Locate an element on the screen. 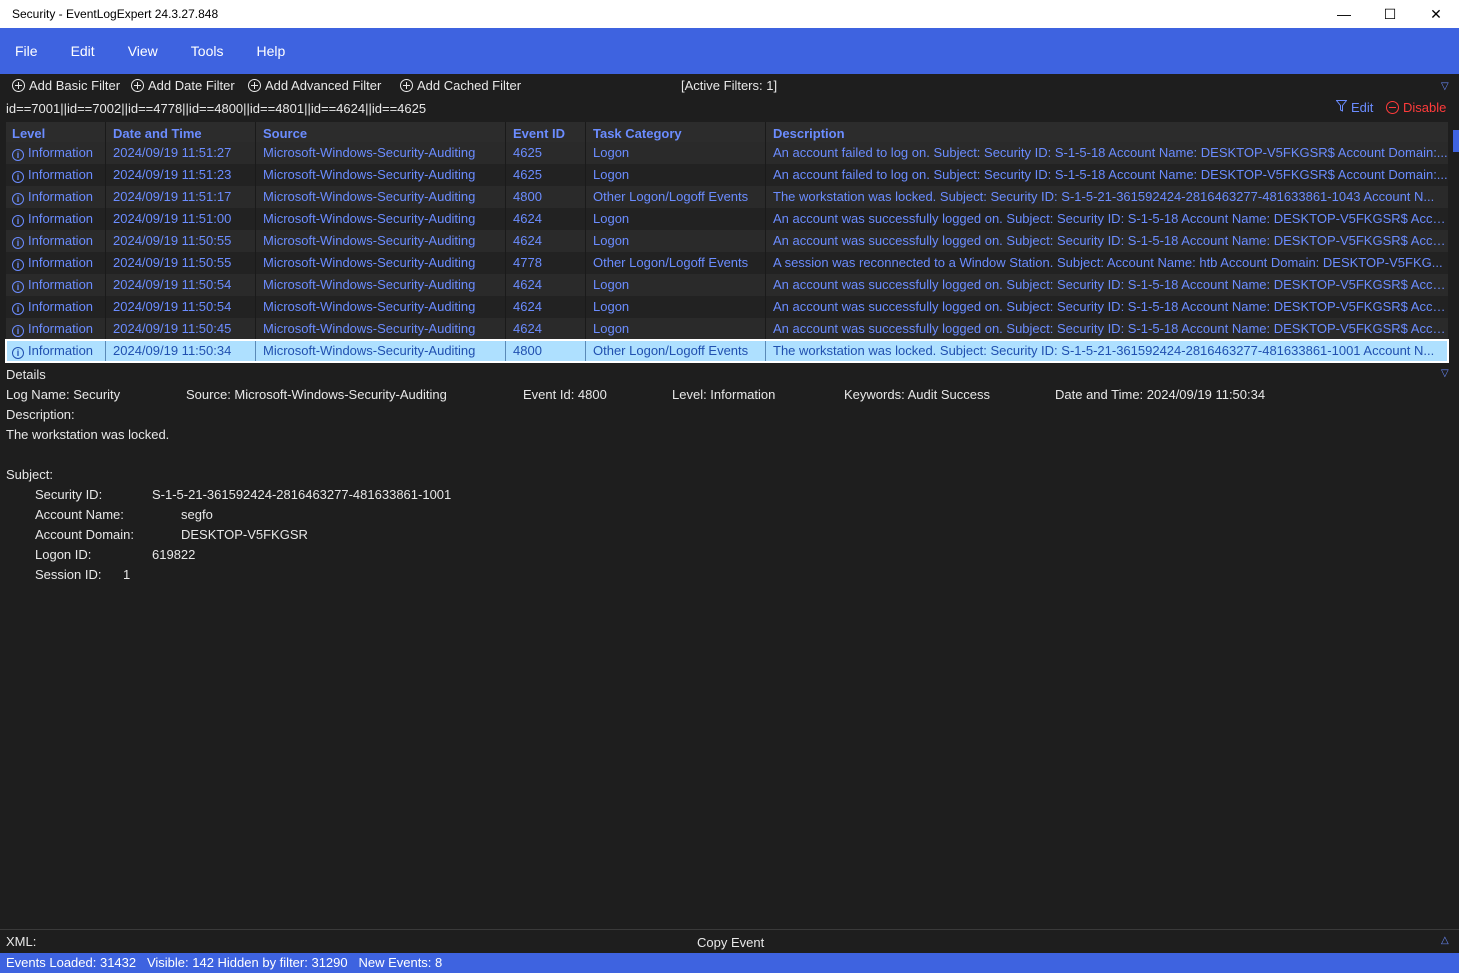 This screenshot has width=1459, height=973. field-value: 1 is located at coordinates (127, 574).